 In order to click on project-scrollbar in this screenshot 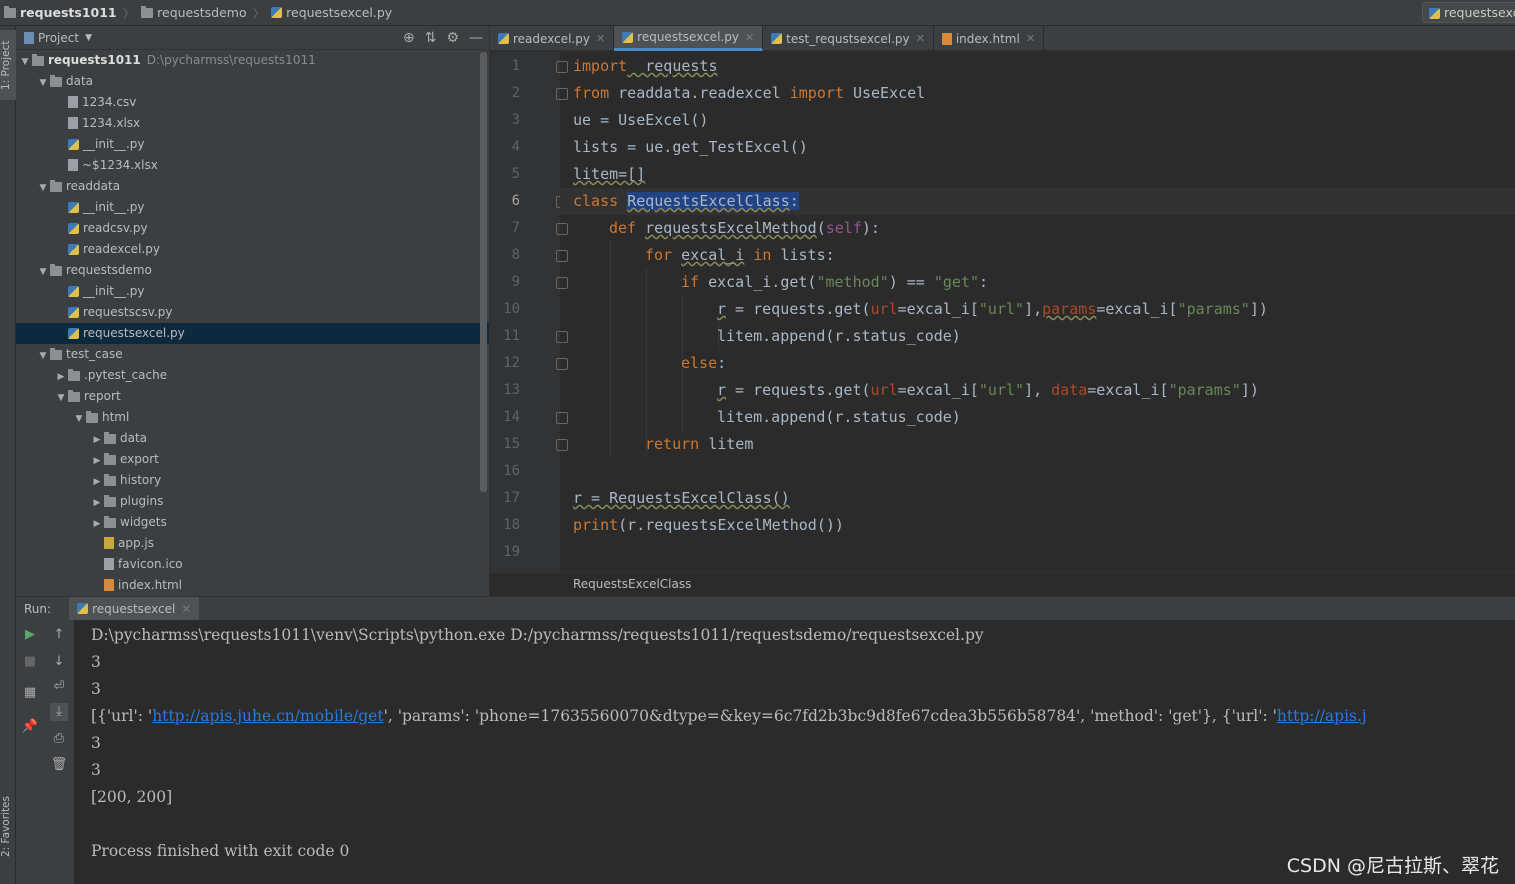, I will do `click(483, 272)`.